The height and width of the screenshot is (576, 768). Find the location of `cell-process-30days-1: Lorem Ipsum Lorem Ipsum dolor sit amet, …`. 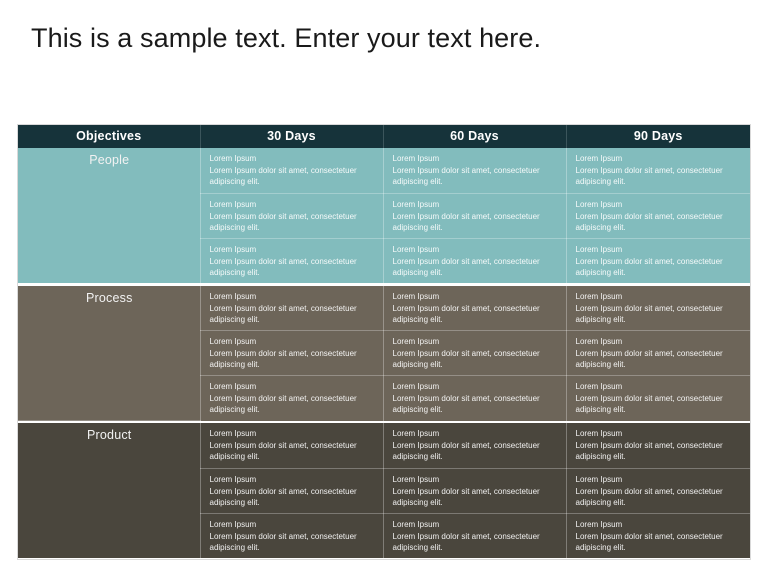

cell-process-30days-1: Lorem Ipsum Lorem Ipsum dolor sit amet, … is located at coordinates (292, 308).